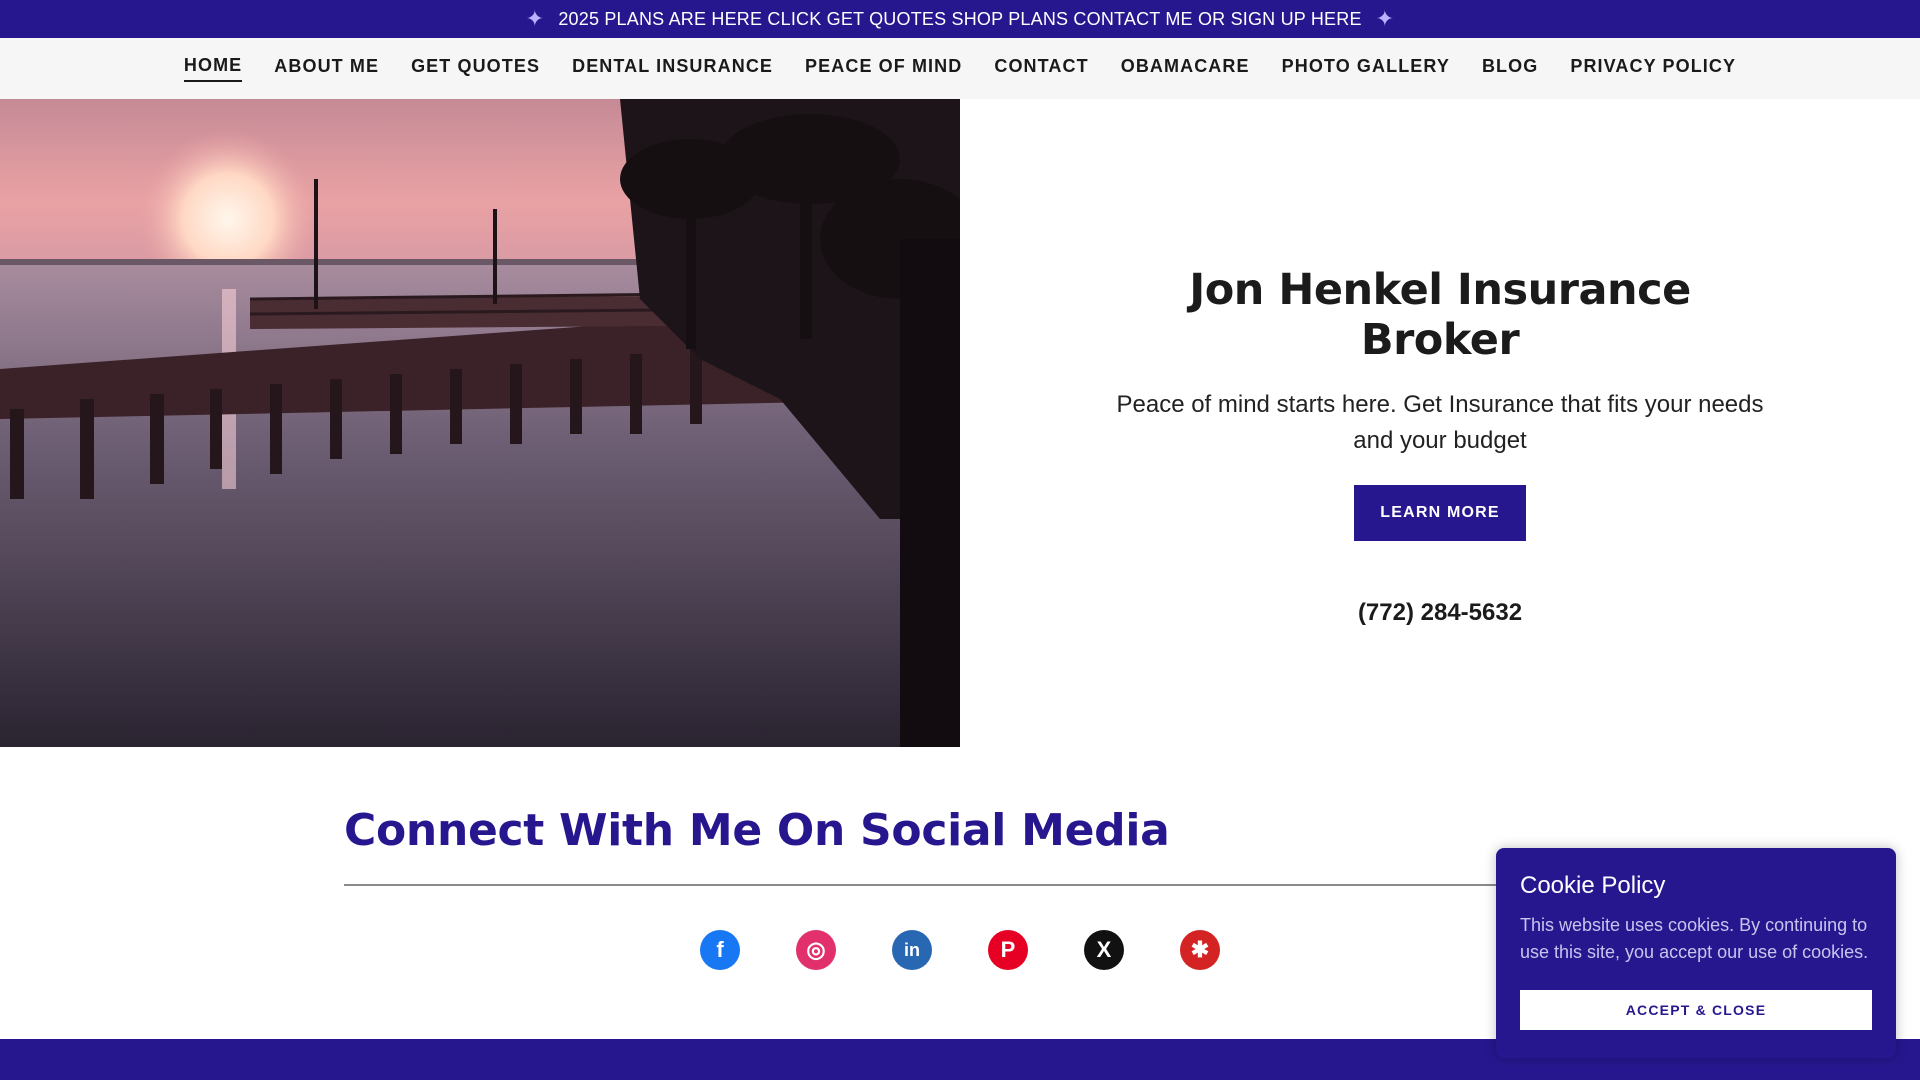  Describe the element at coordinates (1696, 1010) in the screenshot. I see `accept-close-button: ACCEPT & CLOSE` at that location.